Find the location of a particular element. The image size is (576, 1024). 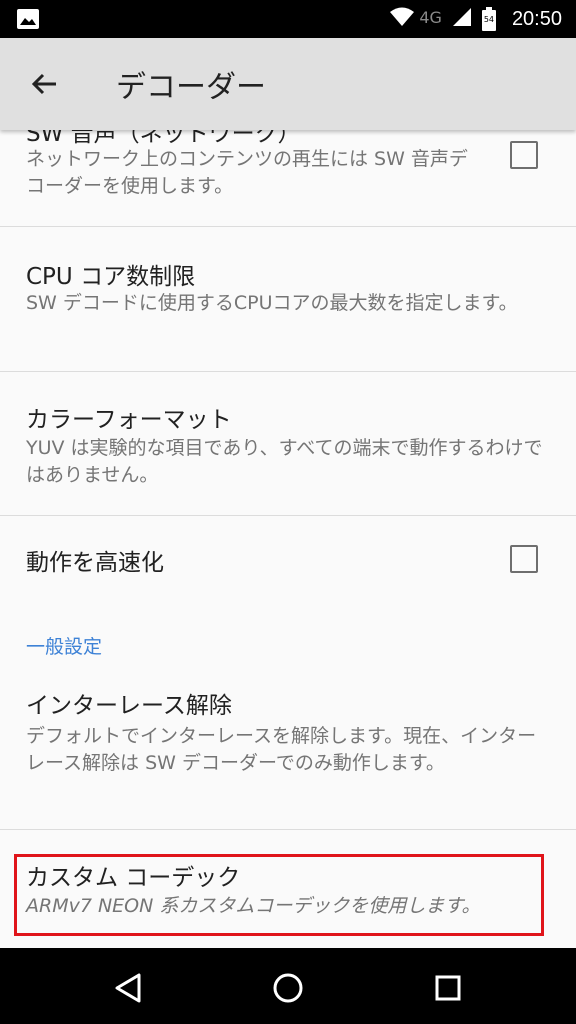

highlight-box is located at coordinates (279, 895).